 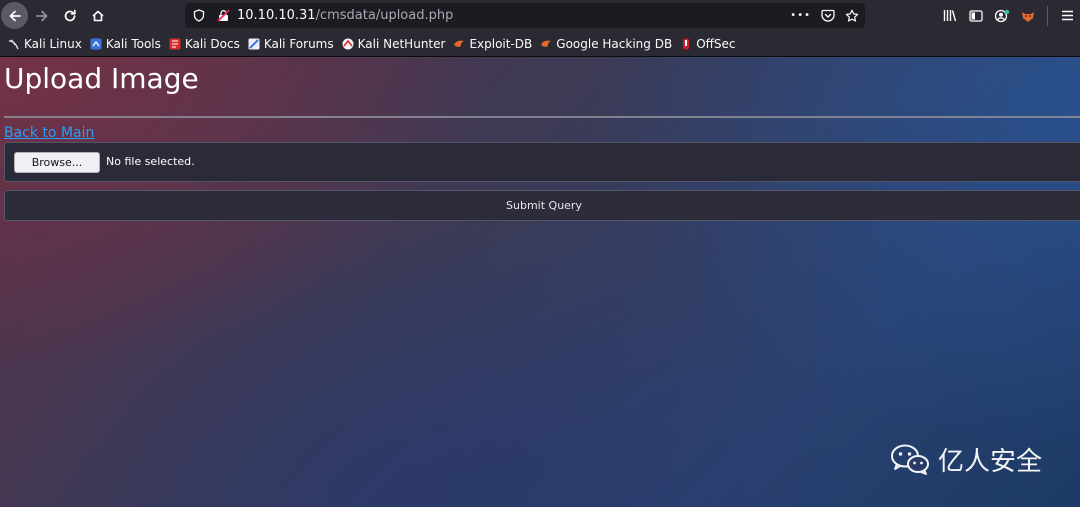 What do you see at coordinates (614, 43) in the screenshot?
I see `bookmark-label: Google Hacking DB` at bounding box center [614, 43].